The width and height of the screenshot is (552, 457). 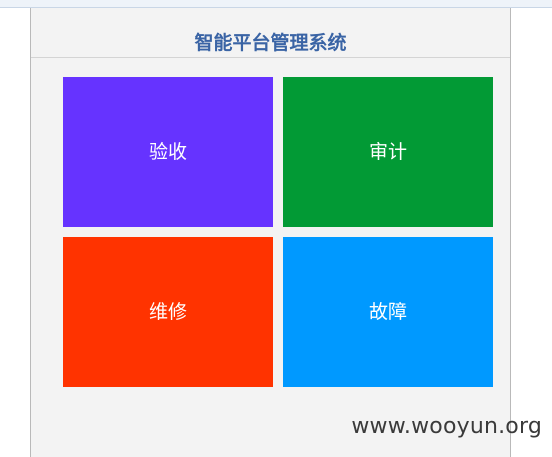 What do you see at coordinates (276, 4) in the screenshot?
I see `top-strip` at bounding box center [276, 4].